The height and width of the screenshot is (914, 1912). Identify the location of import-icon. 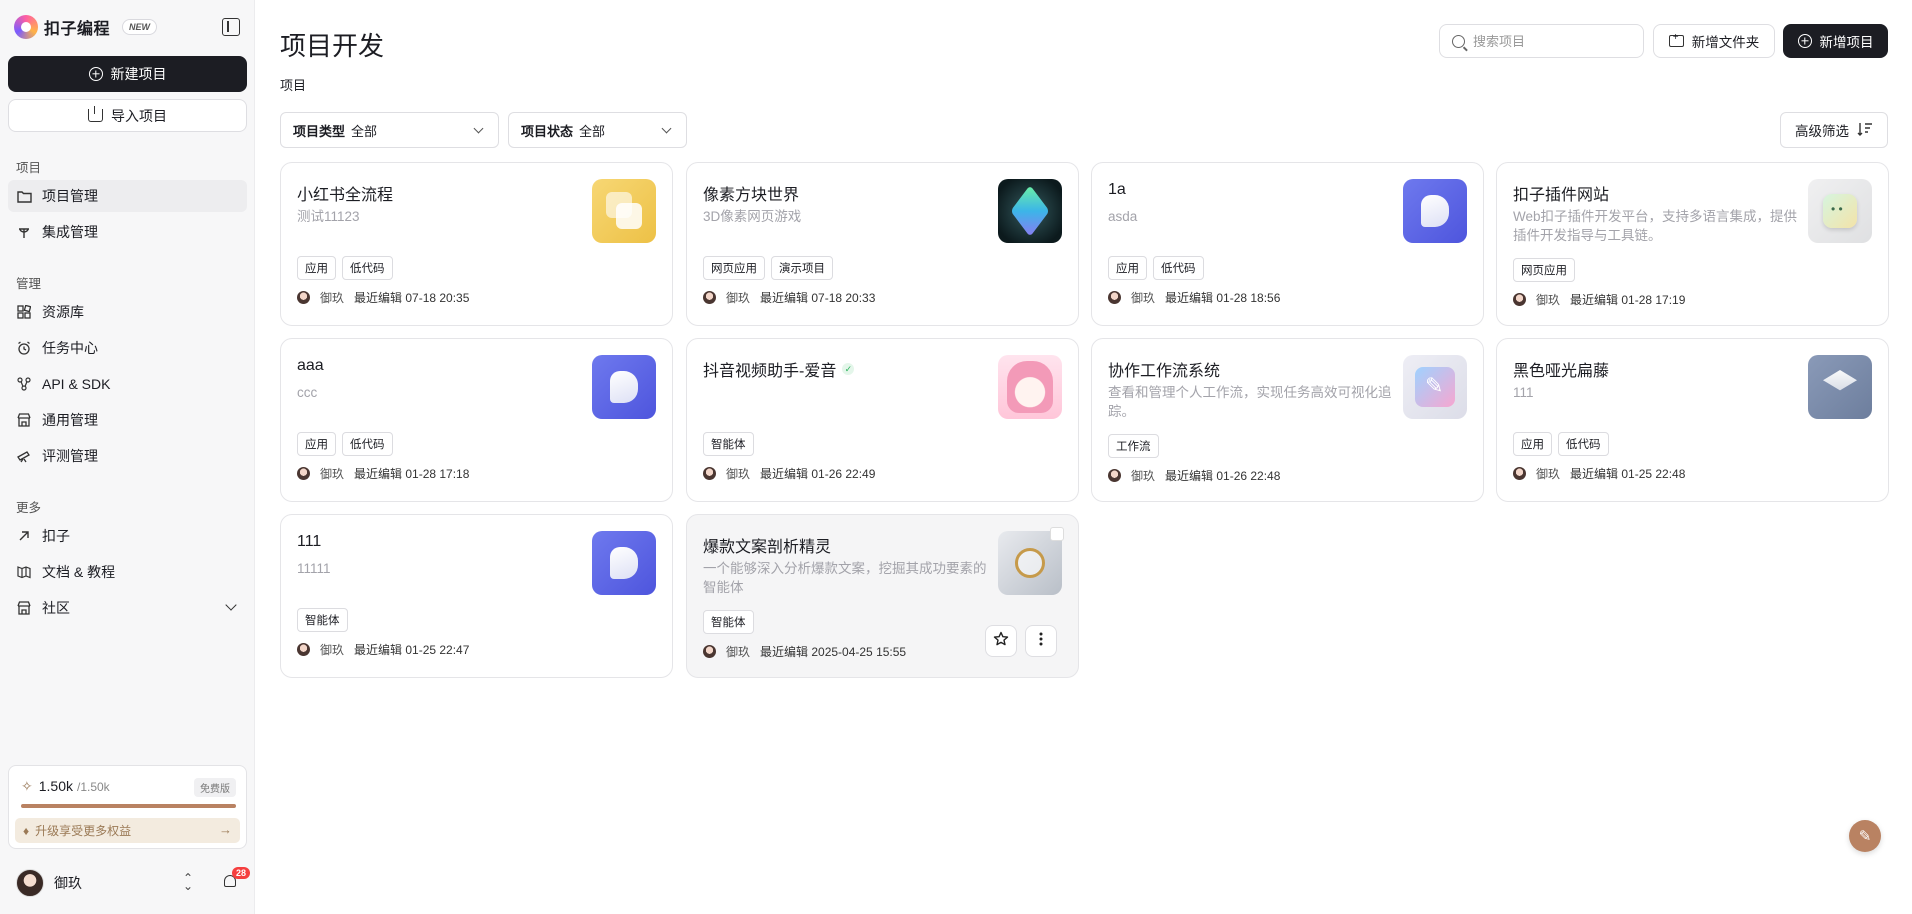
(95, 114).